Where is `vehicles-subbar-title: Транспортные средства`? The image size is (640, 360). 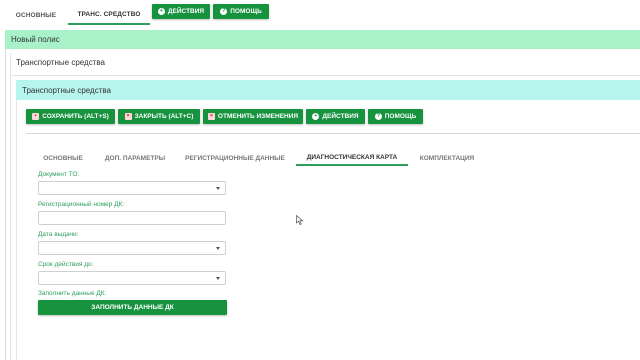
vehicles-subbar-title: Транспортные средства is located at coordinates (66, 90).